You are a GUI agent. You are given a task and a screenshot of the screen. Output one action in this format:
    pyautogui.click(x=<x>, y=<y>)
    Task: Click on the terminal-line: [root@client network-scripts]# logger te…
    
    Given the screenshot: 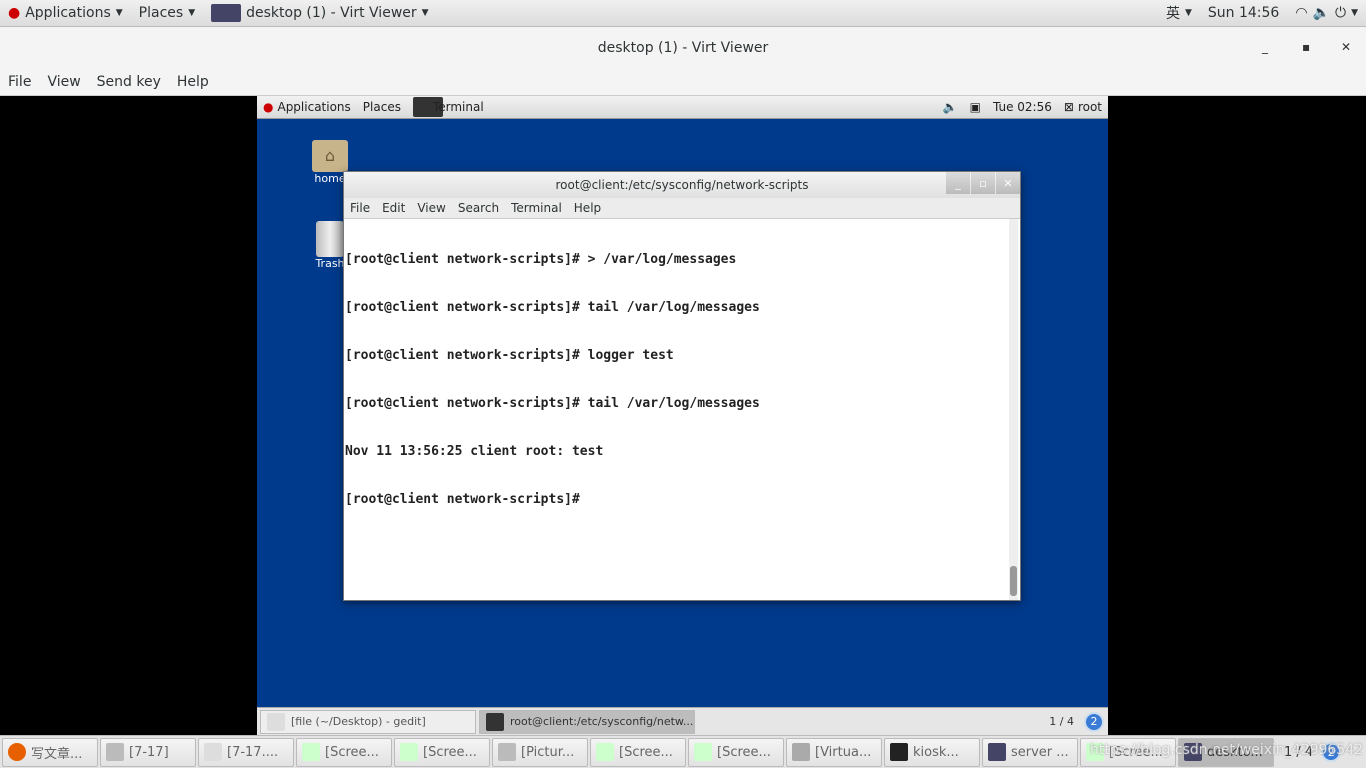 What is the action you would take?
    pyautogui.click(x=509, y=355)
    